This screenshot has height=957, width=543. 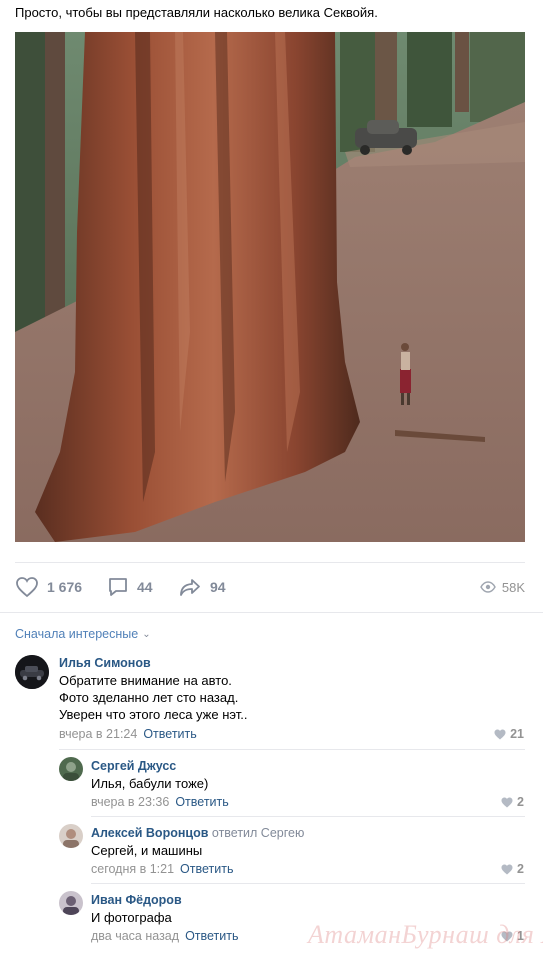 What do you see at coordinates (425, 934) in the screenshot?
I see `watermark: АтаманБурнаш для ЯП` at bounding box center [425, 934].